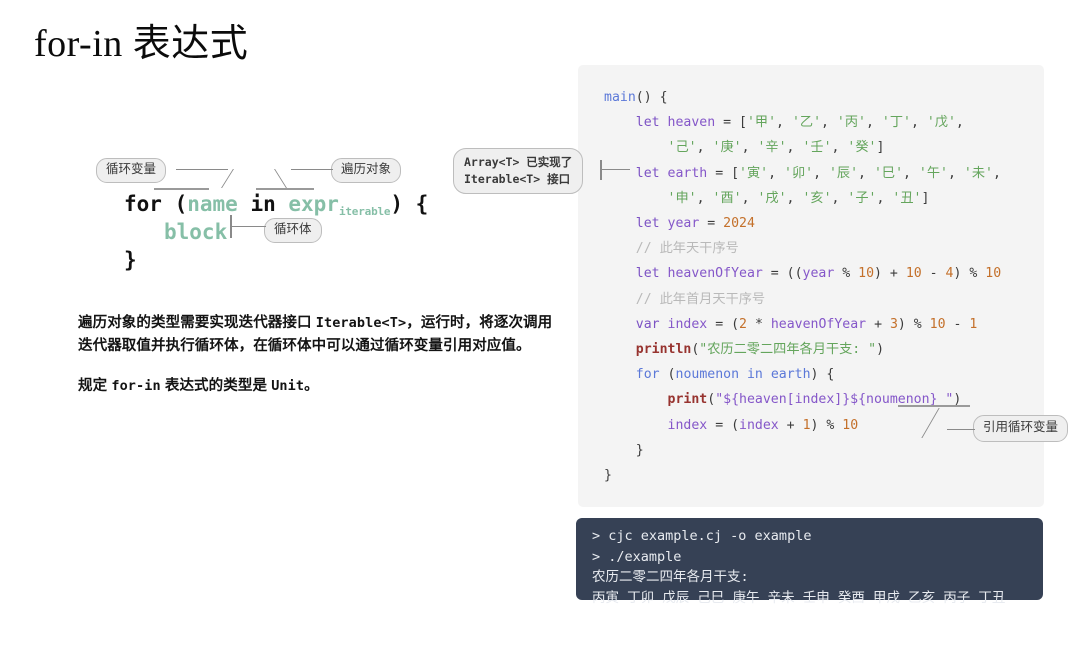 The image size is (1080, 659). Describe the element at coordinates (202, 169) in the screenshot. I see `connector-loop-variable-horizontal` at that location.